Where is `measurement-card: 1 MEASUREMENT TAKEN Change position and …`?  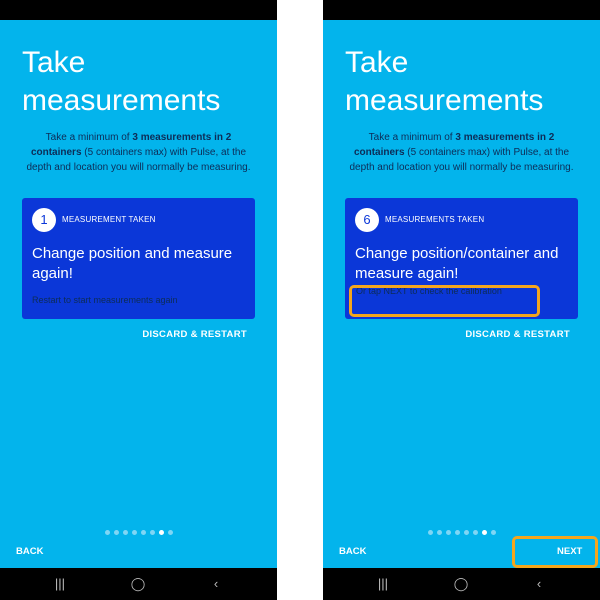
measurement-card: 1 MEASUREMENT TAKEN Change position and … is located at coordinates (138, 258).